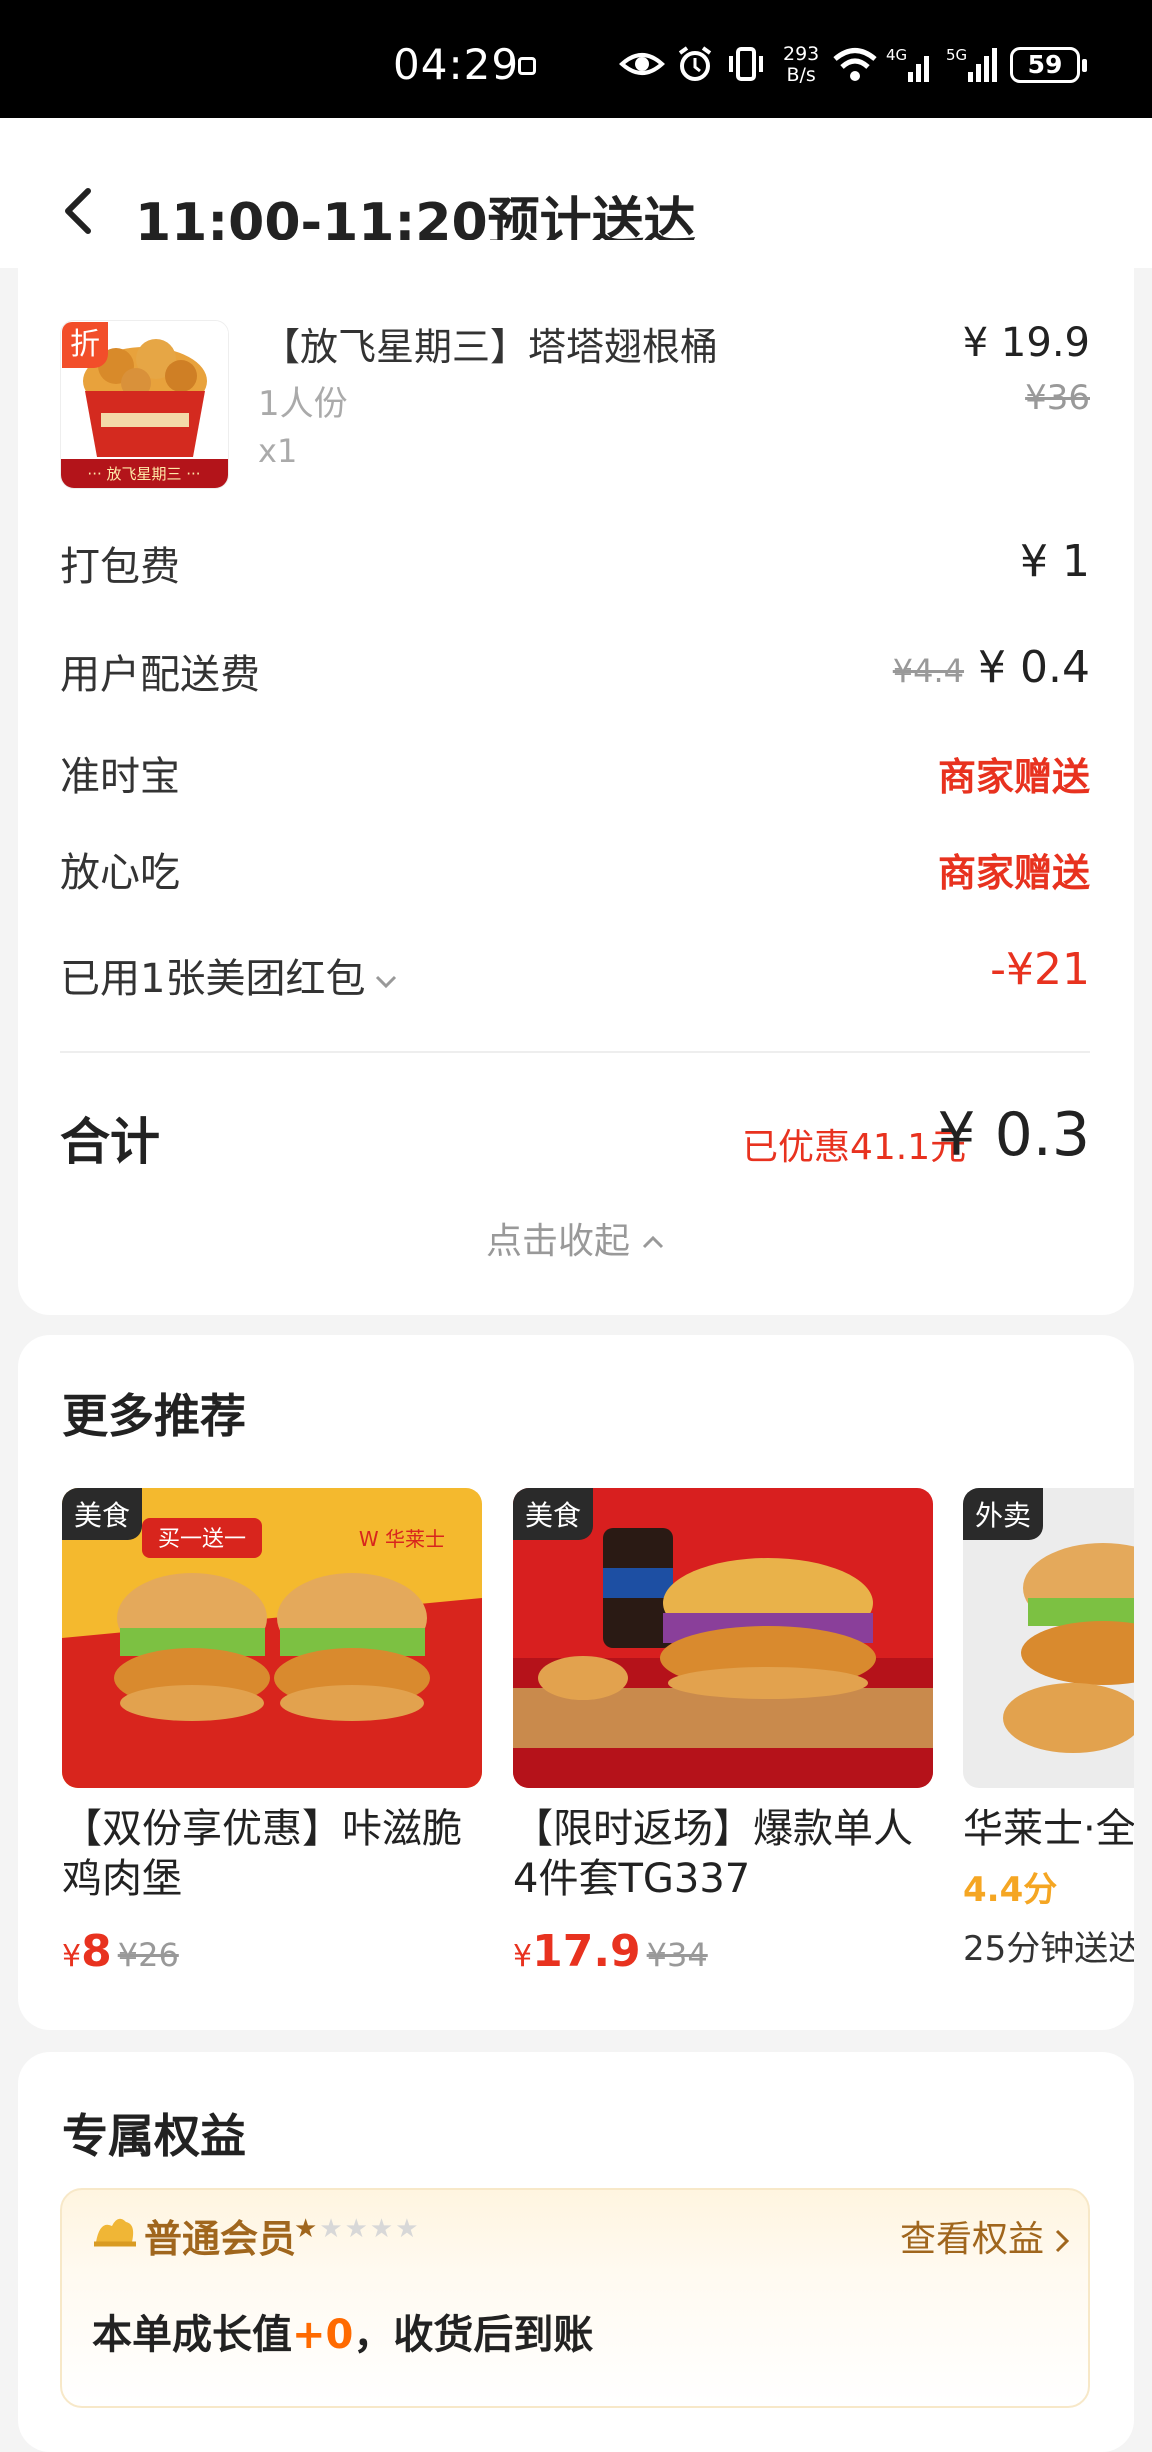  I want to click on member-level: 普通会员, so click(220, 2239).